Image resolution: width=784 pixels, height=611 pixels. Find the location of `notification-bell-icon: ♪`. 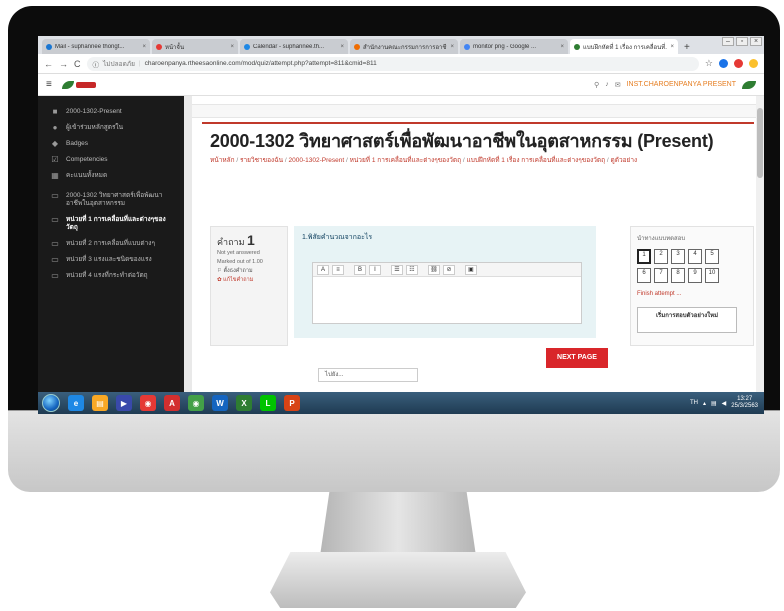

notification-bell-icon: ♪ is located at coordinates (607, 84).